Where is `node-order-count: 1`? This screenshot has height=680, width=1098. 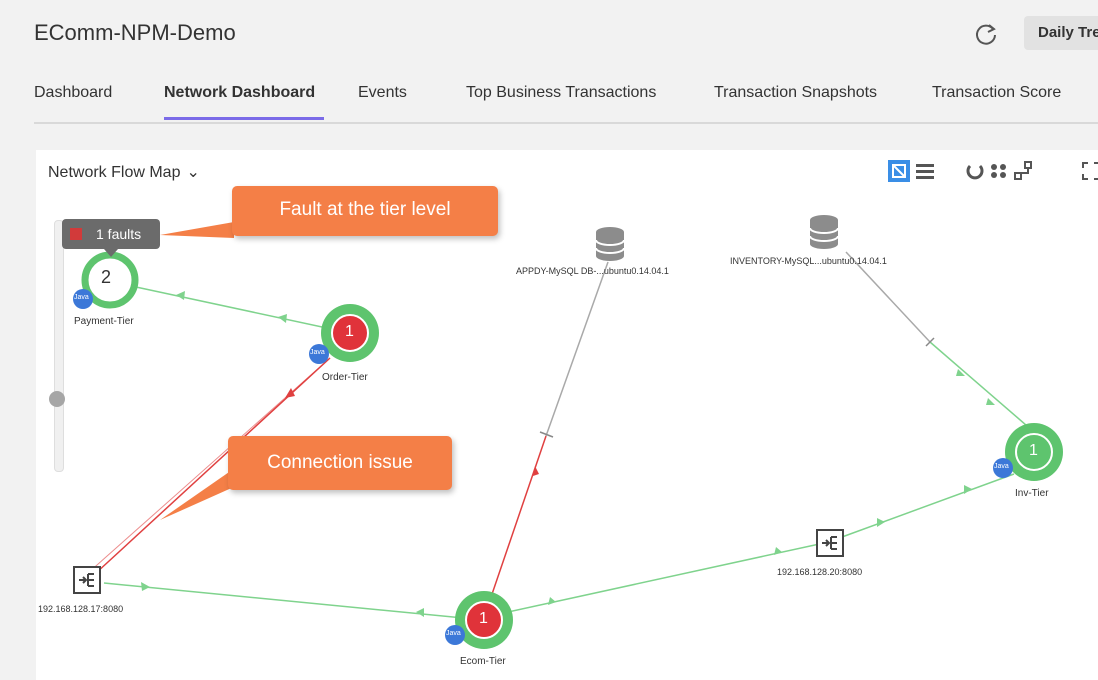
node-order-count: 1 is located at coordinates (349, 331).